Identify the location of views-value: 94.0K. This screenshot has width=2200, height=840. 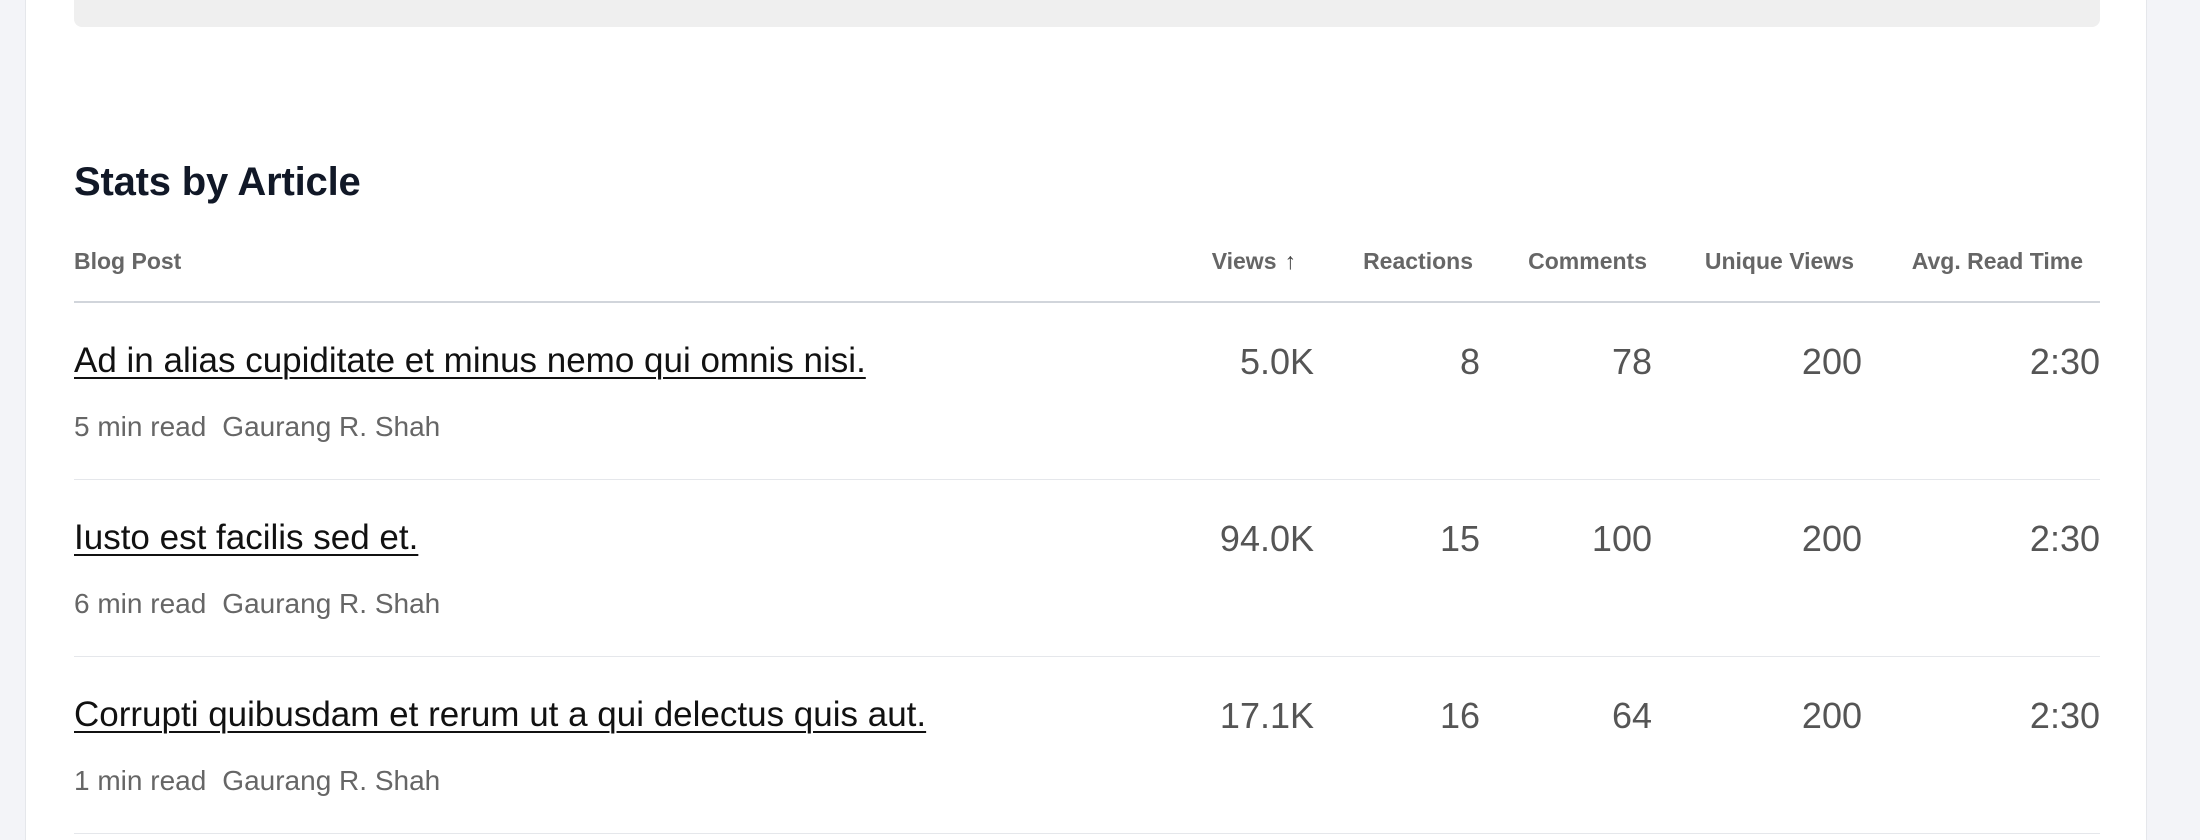
(1266, 538).